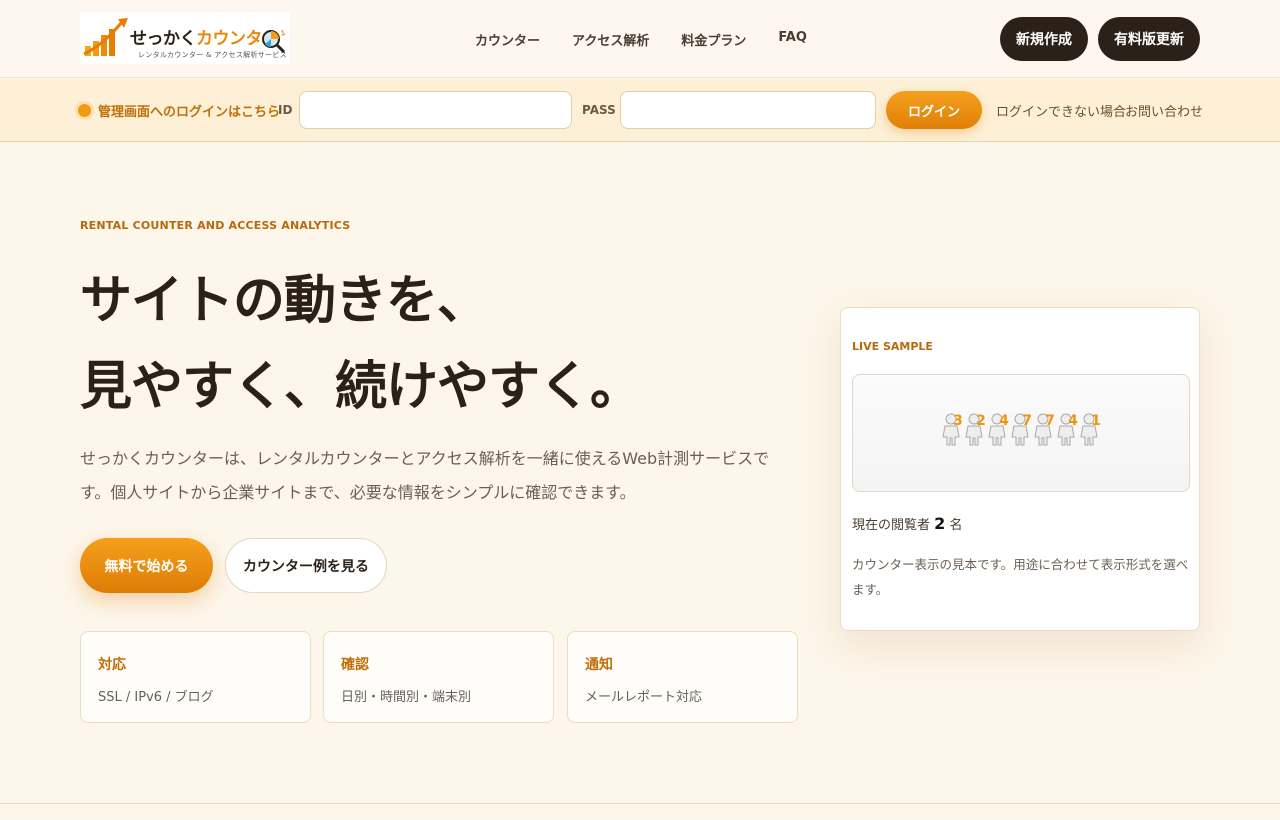 This screenshot has width=1280, height=820. I want to click on login-trouble-link: ログインできない場合, so click(1061, 110).